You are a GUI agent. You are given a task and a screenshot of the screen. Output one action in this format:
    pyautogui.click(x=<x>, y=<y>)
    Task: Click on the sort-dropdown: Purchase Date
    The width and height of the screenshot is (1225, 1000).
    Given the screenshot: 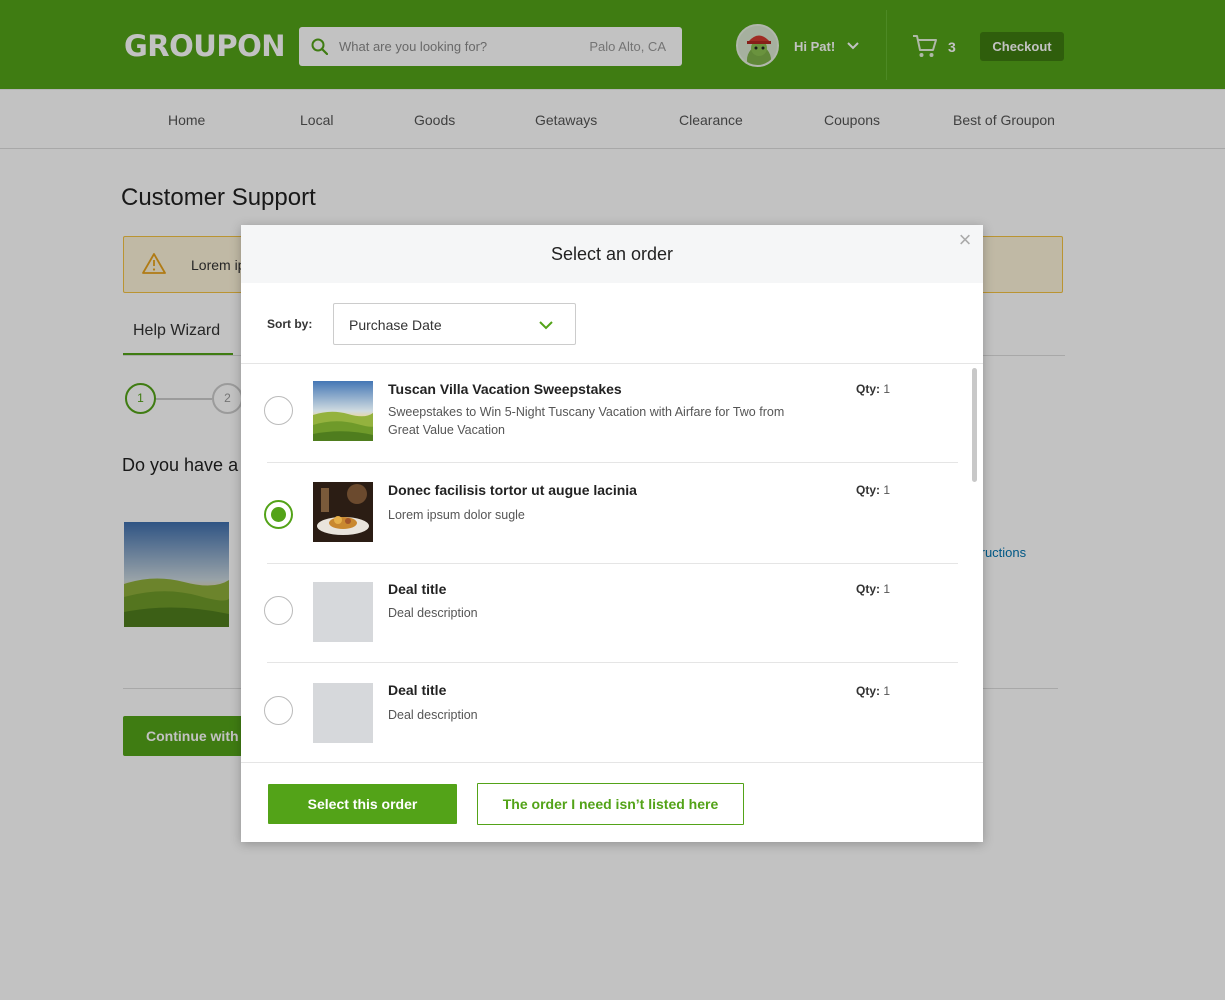 What is the action you would take?
    pyautogui.click(x=454, y=324)
    